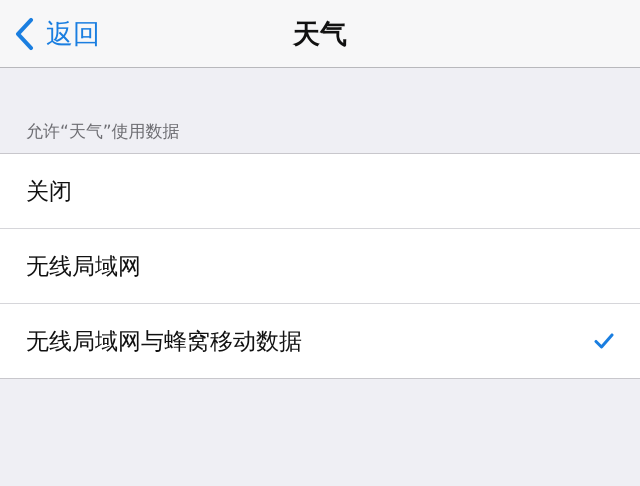 The image size is (640, 486). I want to click on back-icon, so click(24, 33).